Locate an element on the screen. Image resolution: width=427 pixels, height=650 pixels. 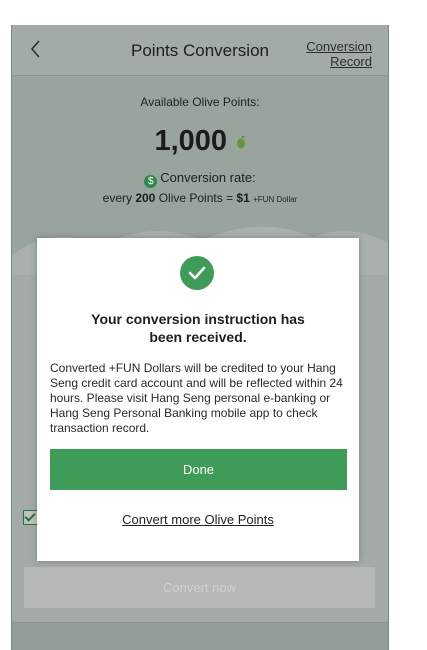
conversion-record-link: Conversion Record is located at coordinates (339, 54).